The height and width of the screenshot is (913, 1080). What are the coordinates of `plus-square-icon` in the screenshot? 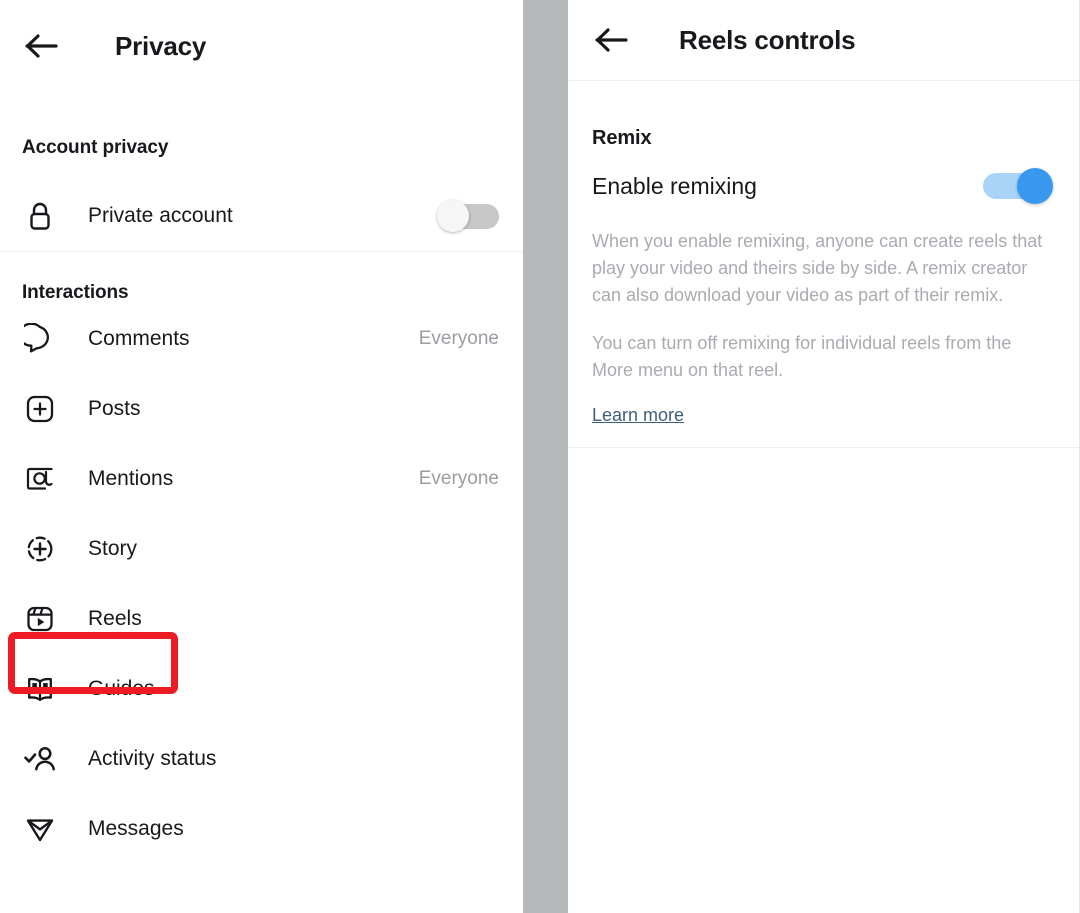 It's located at (40, 409).